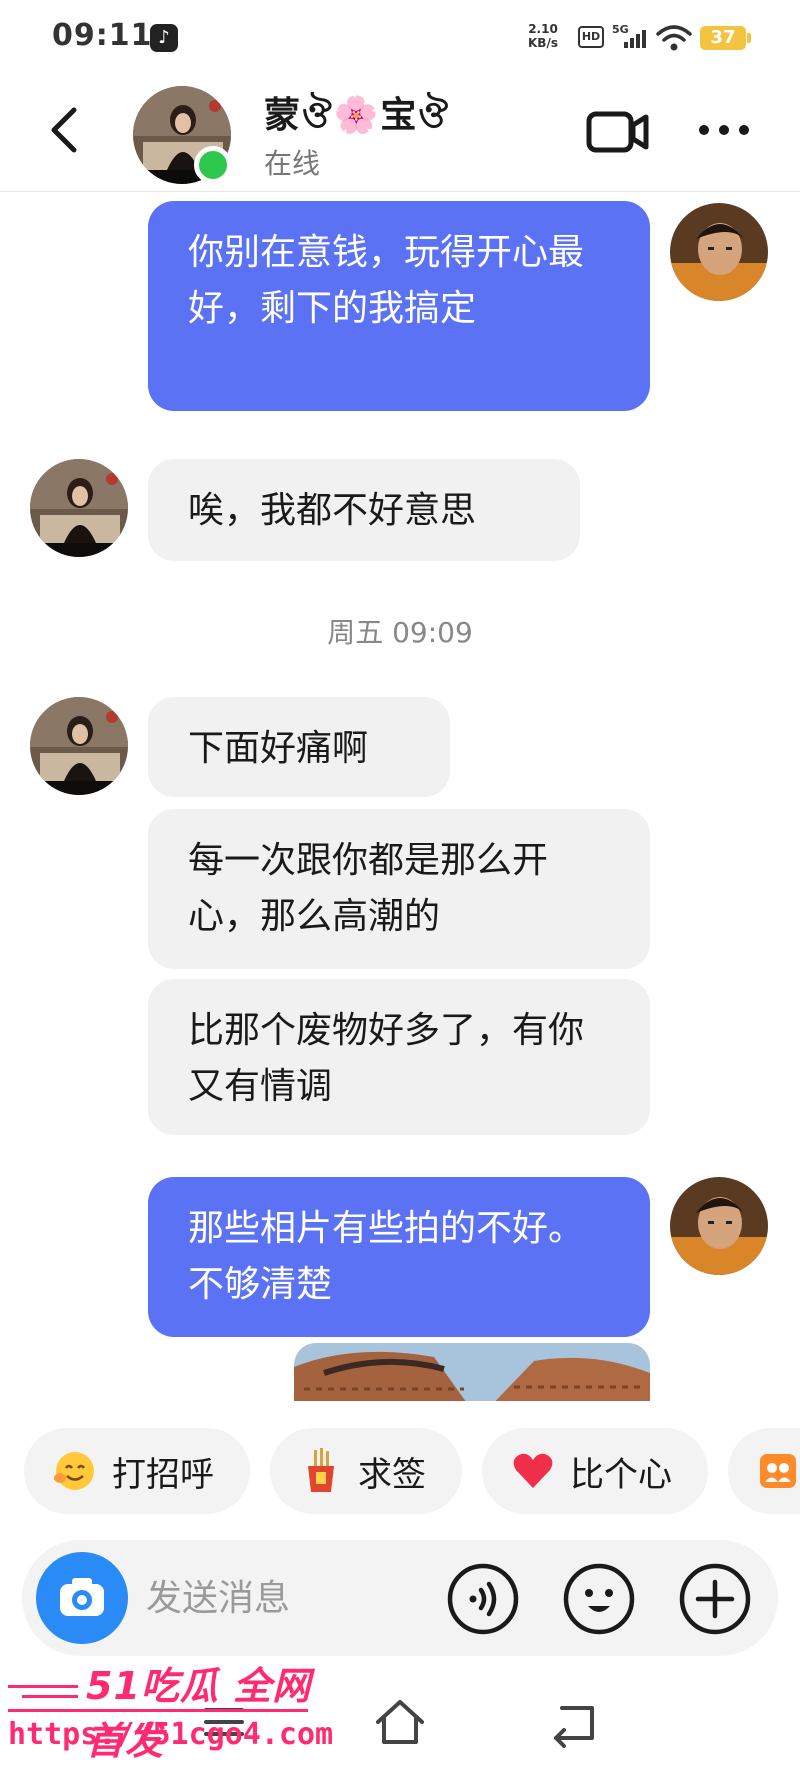 The image size is (800, 1778). I want to click on incoming-message: 每一次跟你都是那么开心，那么高潮的, so click(399, 889).